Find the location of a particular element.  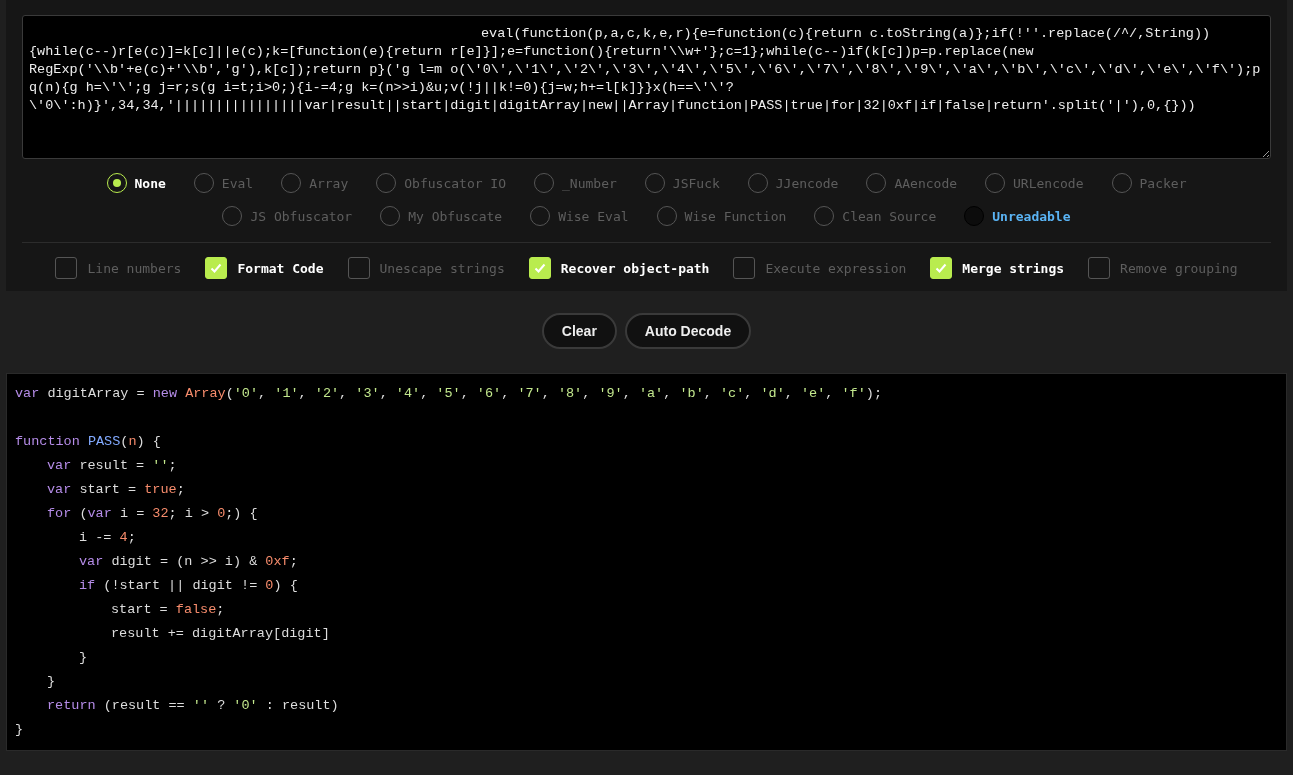

code-line: function PASS(n) { is located at coordinates (88, 442).